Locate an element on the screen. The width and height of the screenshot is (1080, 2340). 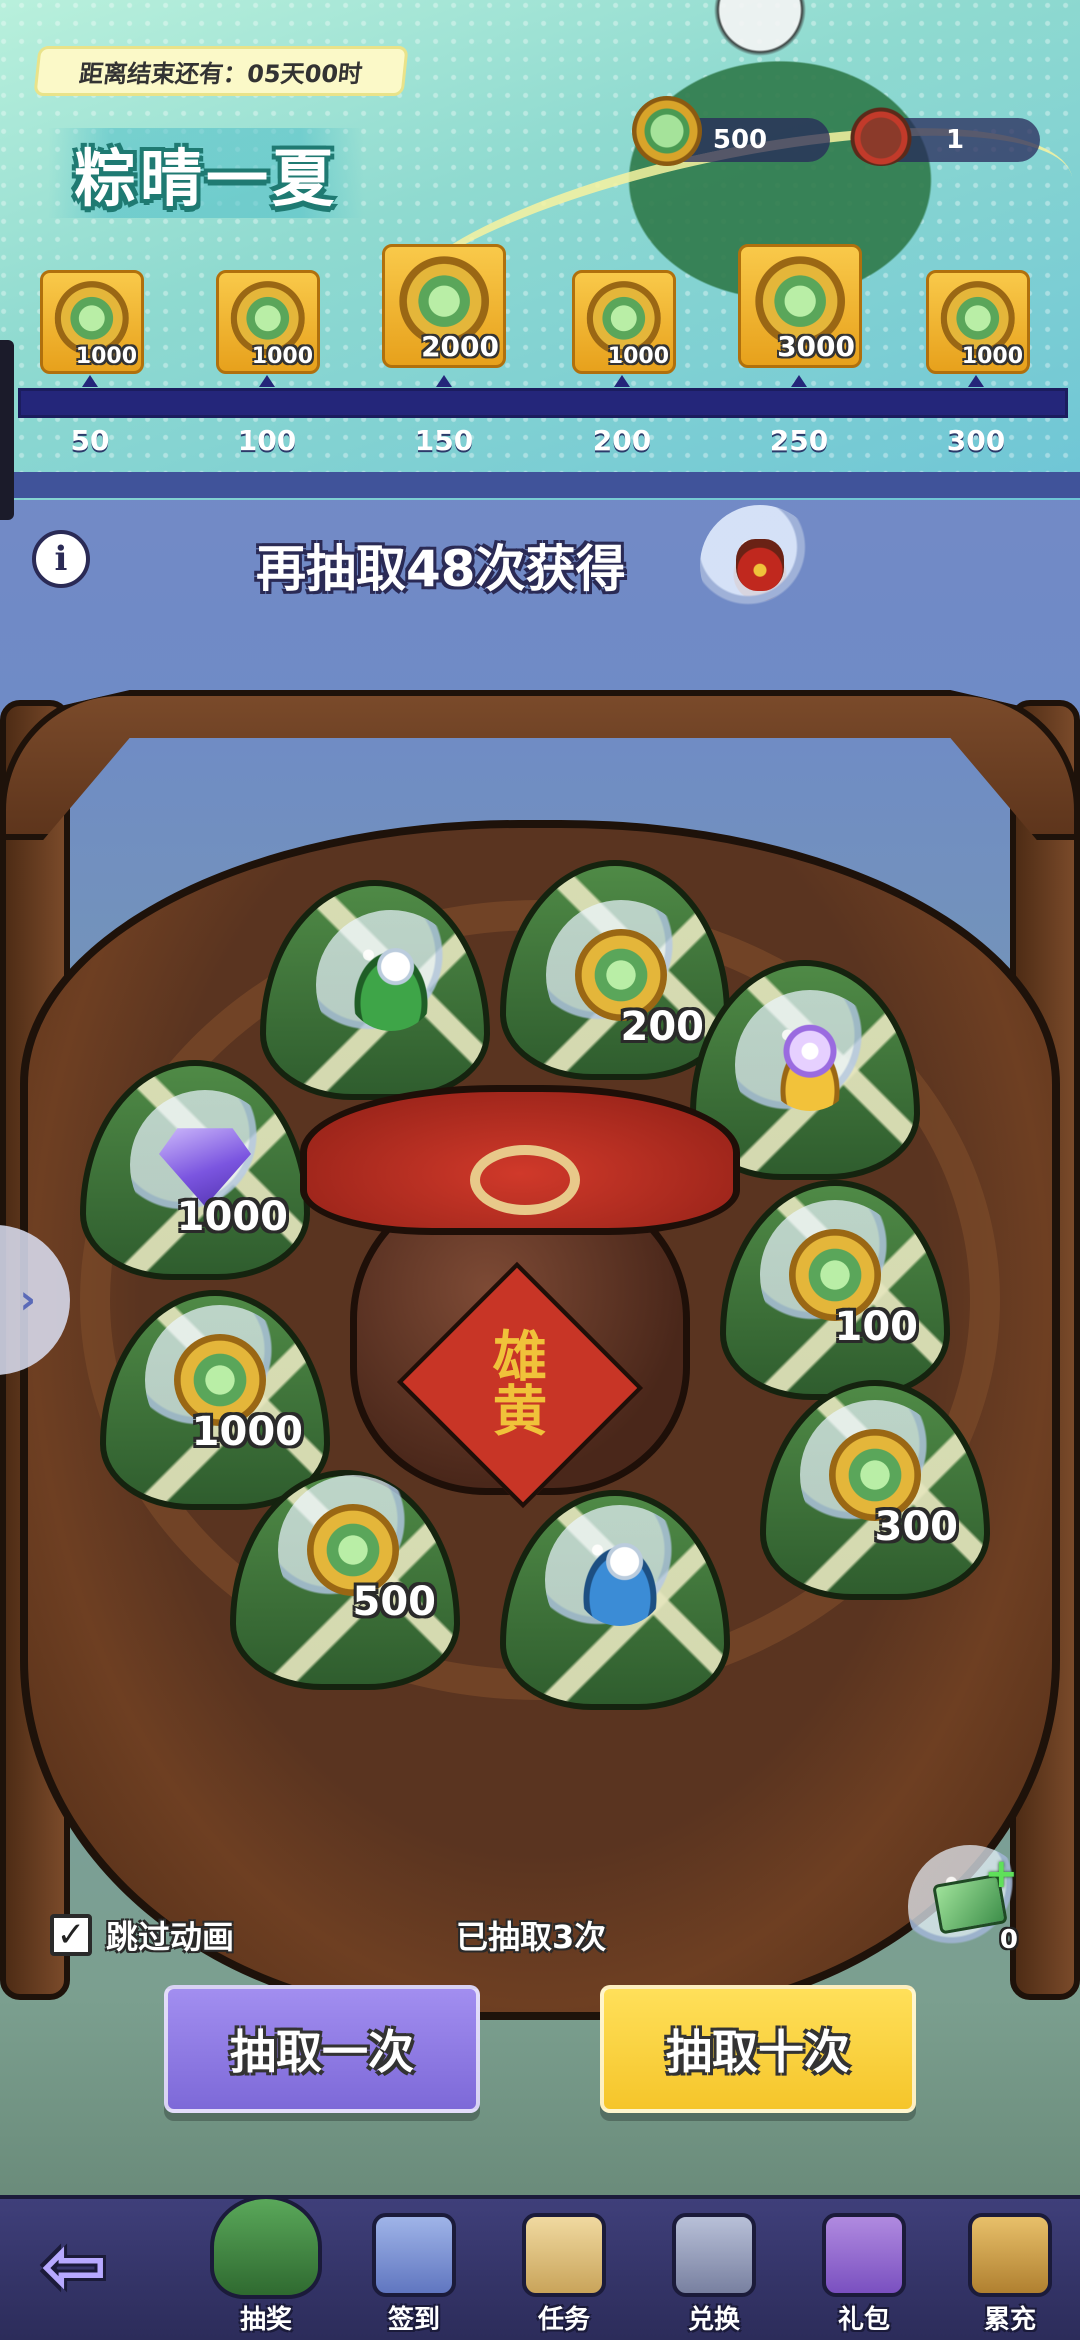
treasure-chest-icon is located at coordinates (1010, 2255).